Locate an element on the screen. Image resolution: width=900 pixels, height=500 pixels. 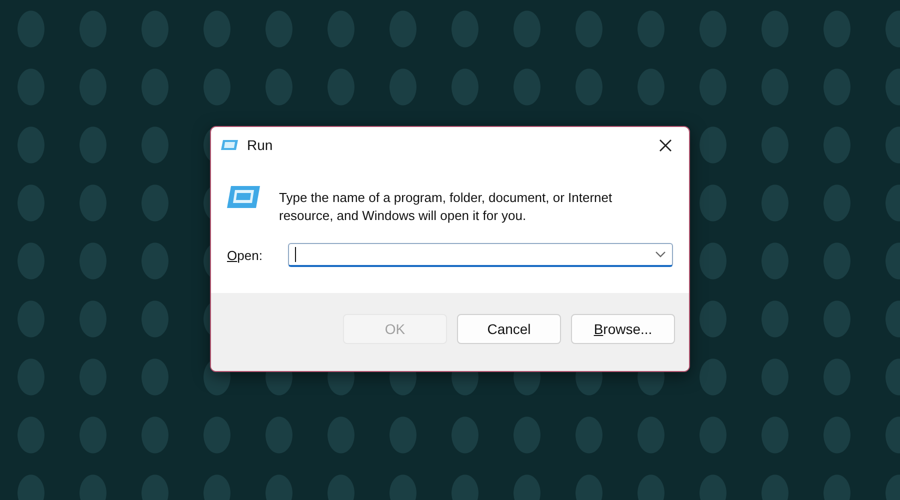
dialog-button: Cancel is located at coordinates (509, 329).